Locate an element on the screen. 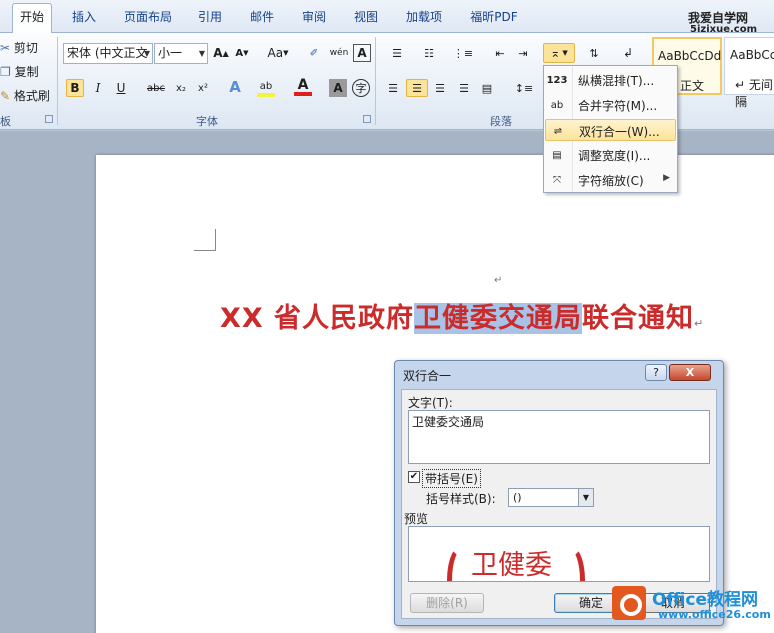  text-effects-button: A is located at coordinates (235, 87).